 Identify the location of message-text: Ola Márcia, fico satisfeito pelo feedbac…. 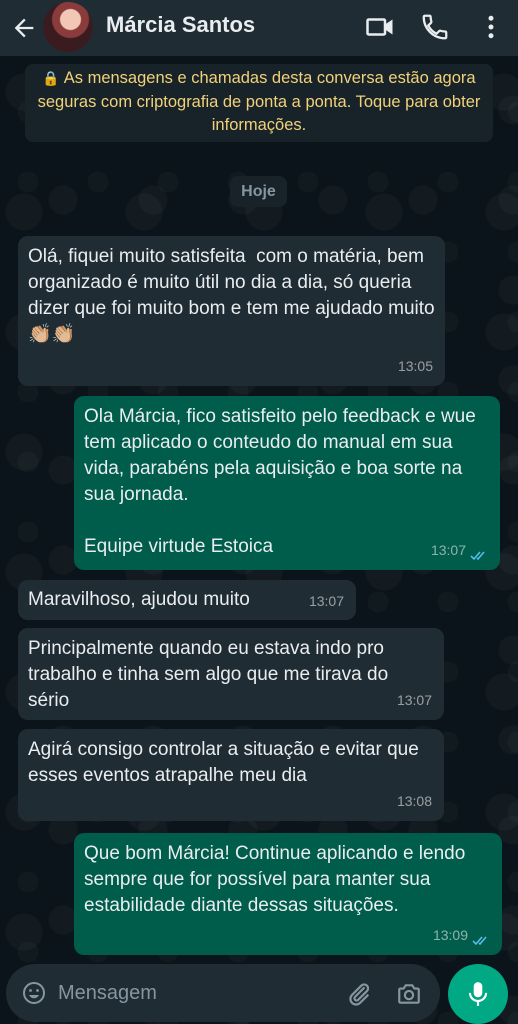
(280, 481).